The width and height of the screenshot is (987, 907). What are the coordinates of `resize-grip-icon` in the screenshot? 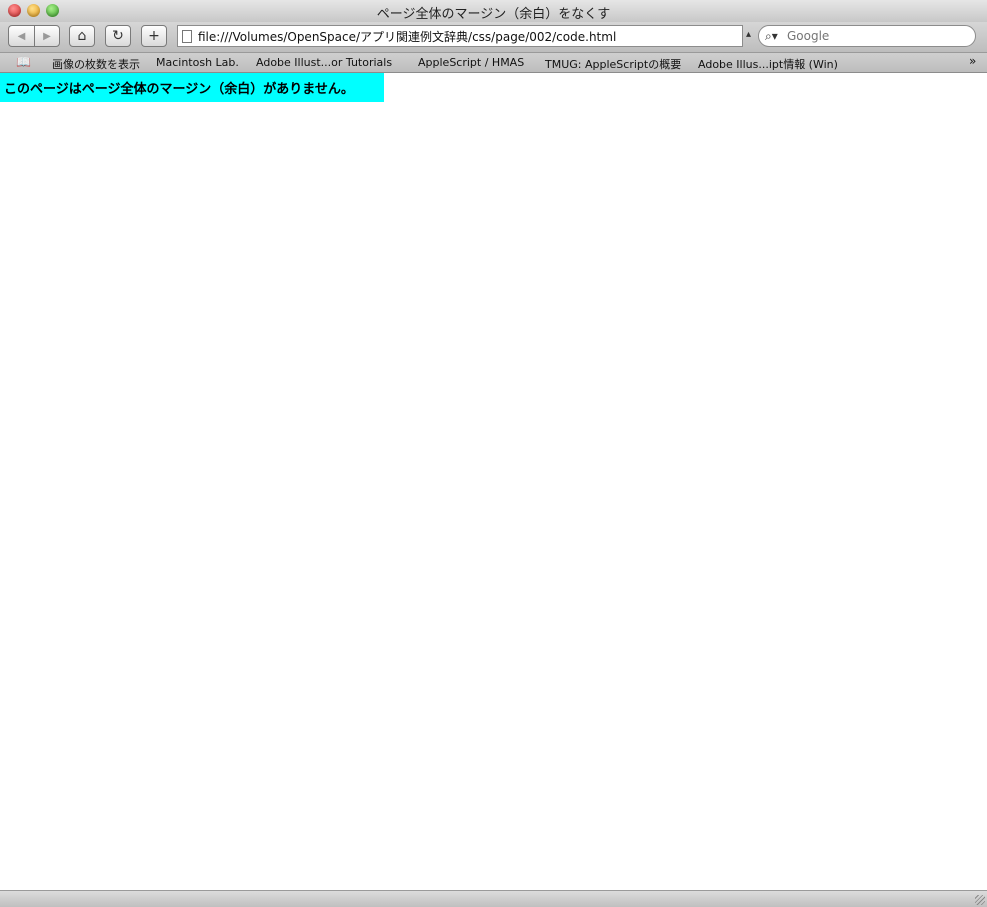 It's located at (980, 900).